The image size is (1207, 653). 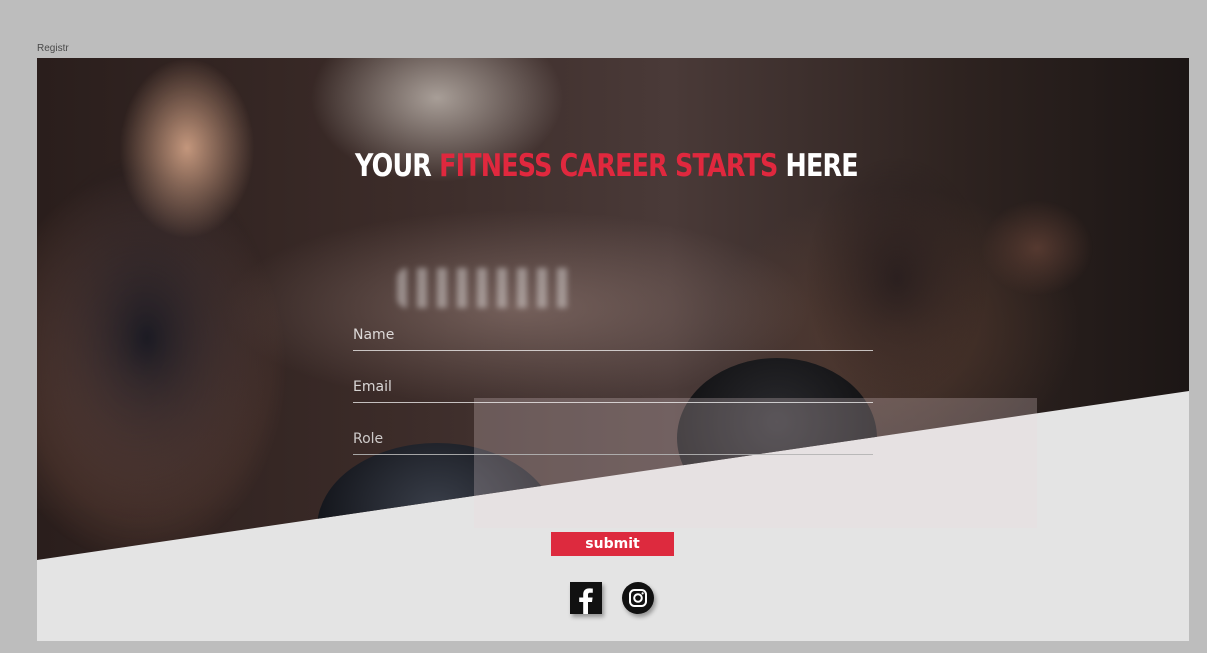 I want to click on name-input, so click(x=613, y=335).